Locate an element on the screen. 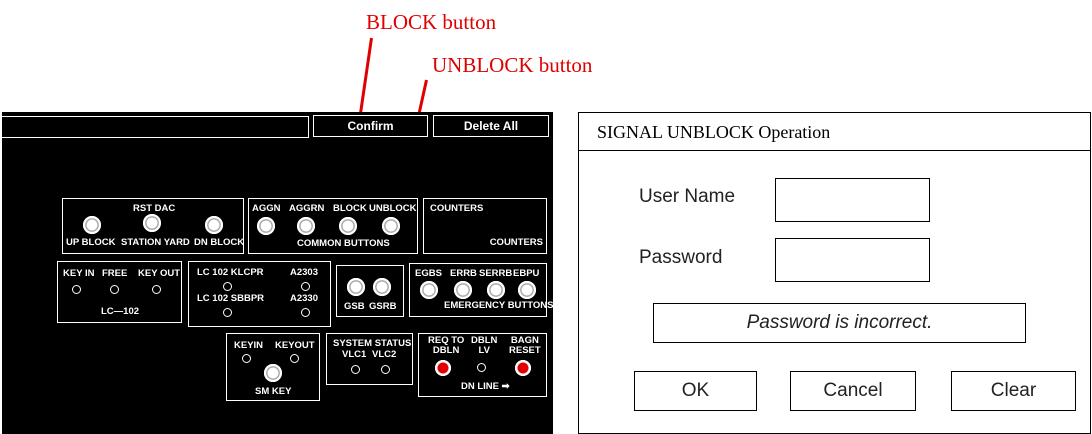 The height and width of the screenshot is (434, 1092). counters-title: COUNTERS is located at coordinates (457, 208).